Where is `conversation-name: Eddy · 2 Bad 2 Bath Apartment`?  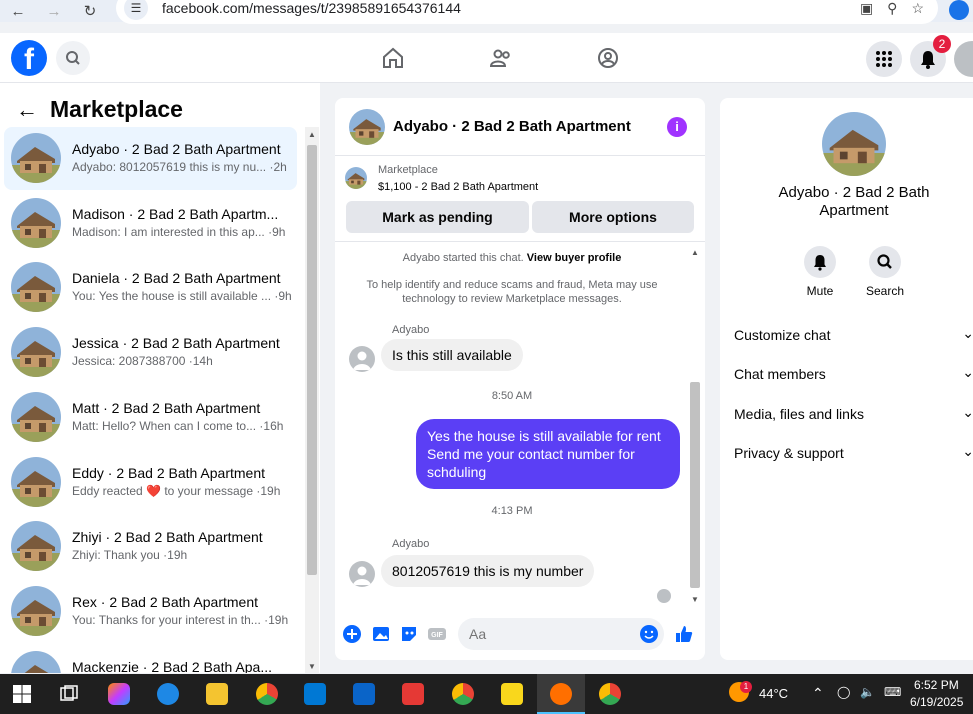 conversation-name: Eddy · 2 Bad 2 Bath Apartment is located at coordinates (169, 472).